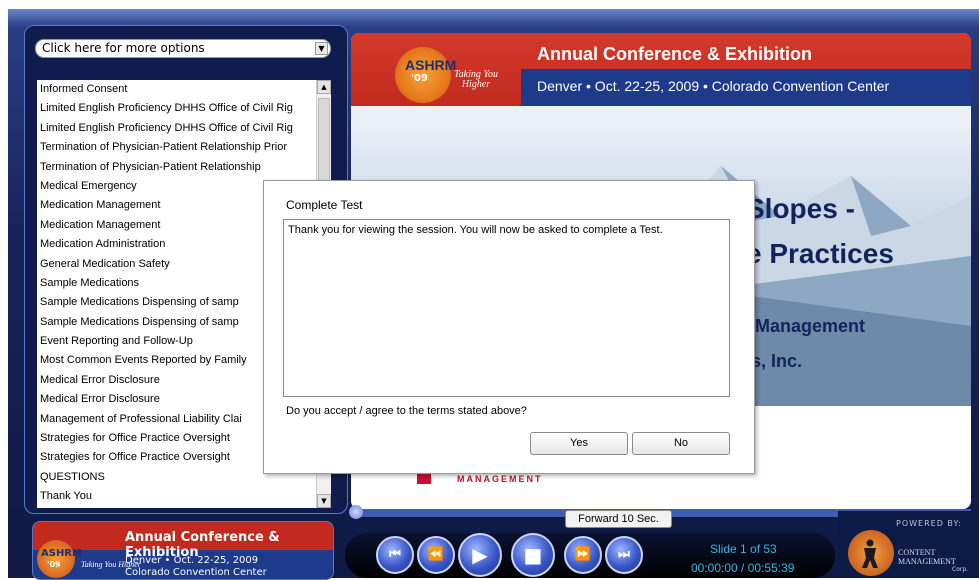 This screenshot has height=580, width=979. I want to click on topic-list-item: Thank You, so click(176, 496).